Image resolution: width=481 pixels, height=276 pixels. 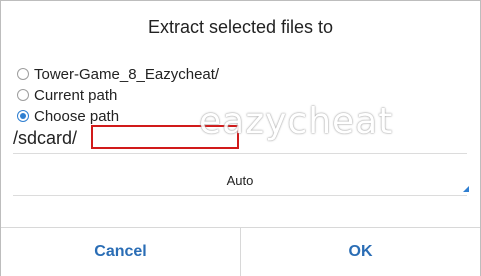 I want to click on option-label: Tower-Game_8_Eazycheat/, so click(x=127, y=74).